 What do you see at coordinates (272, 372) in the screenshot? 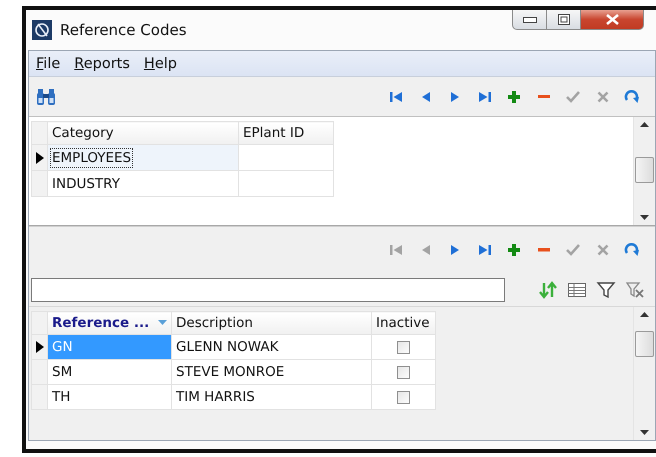
I see `table-cell: STEVE MONROE` at bounding box center [272, 372].